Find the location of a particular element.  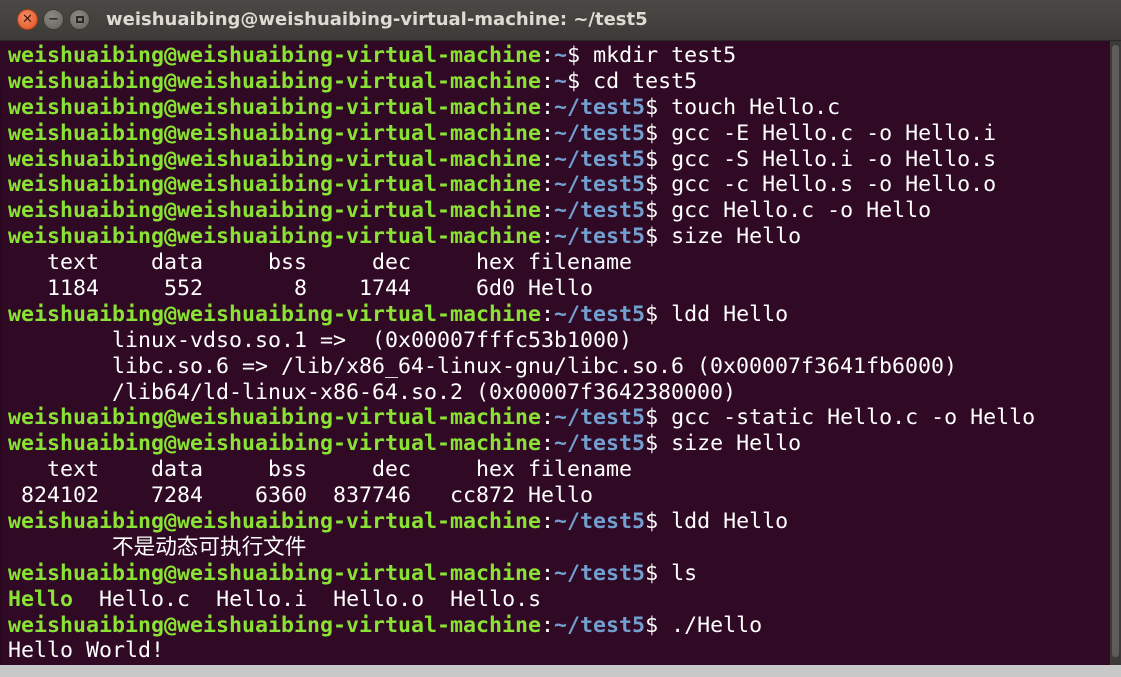

output-line: 824102 7284 6360 837746 cc872 Hello is located at coordinates (555, 496).